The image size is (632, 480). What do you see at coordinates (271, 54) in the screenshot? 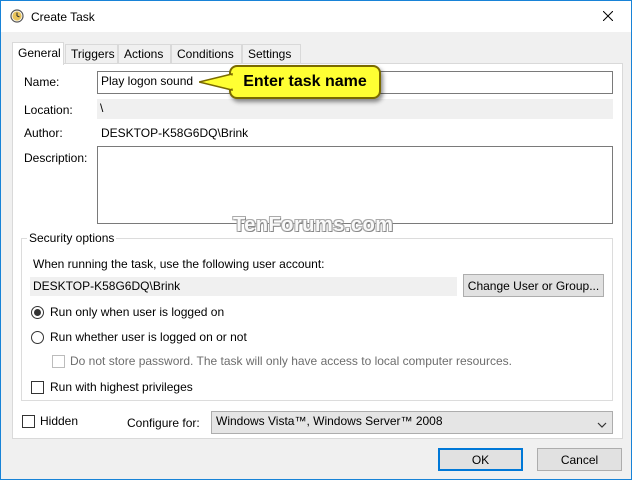
I see `tab-settings: Settings` at bounding box center [271, 54].